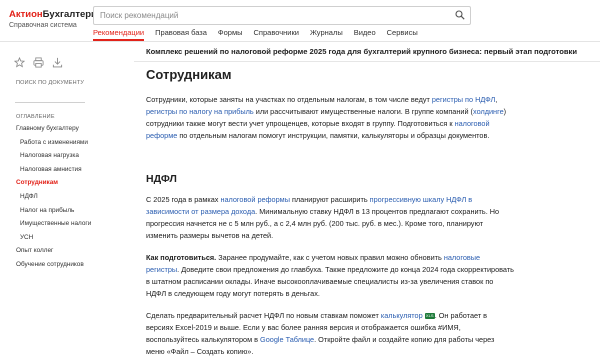 The width and height of the screenshot is (600, 361). Describe the element at coordinates (55, 14) in the screenshot. I see `logo-title: АктионБухгалтерия` at that location.